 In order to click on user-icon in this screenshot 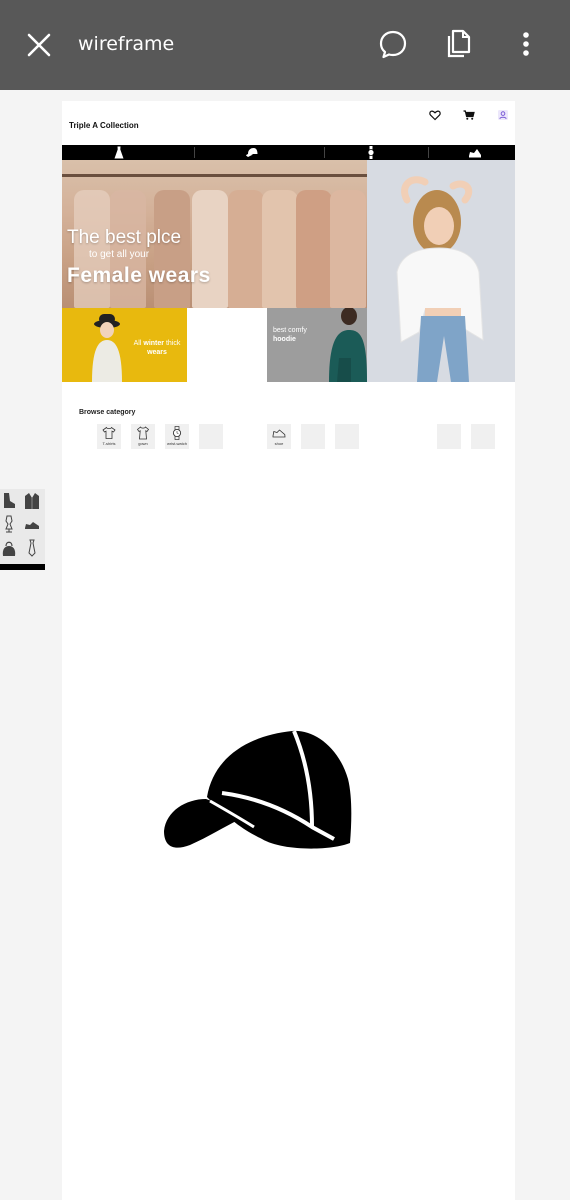, I will do `click(503, 115)`.